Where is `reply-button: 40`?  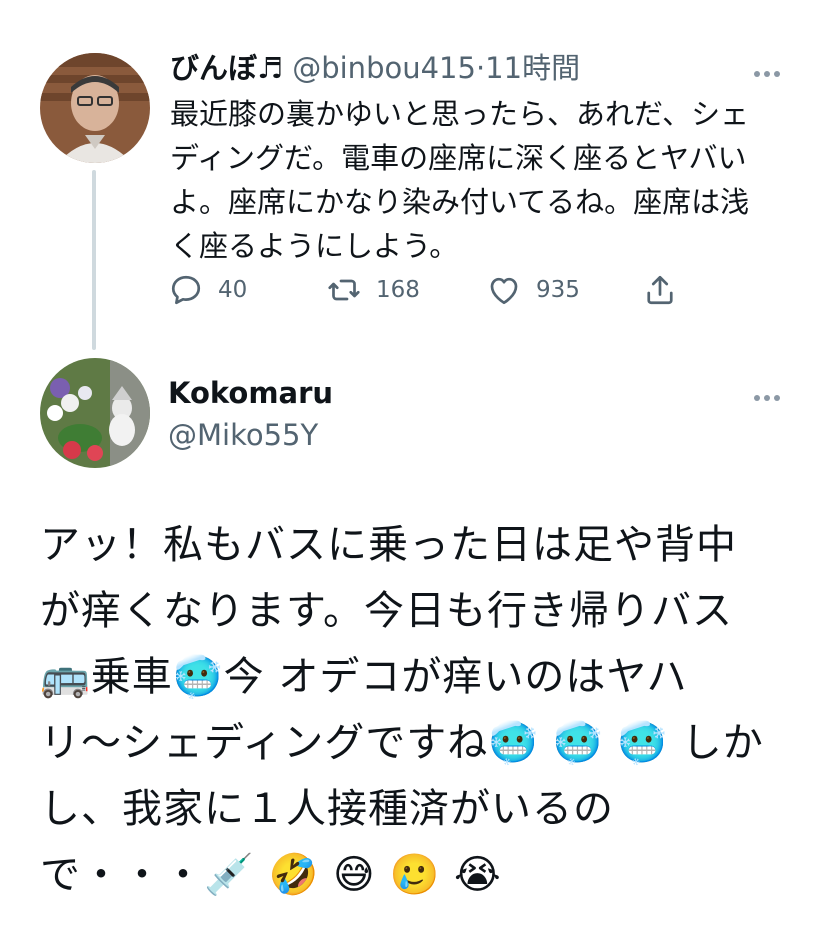 reply-button: 40 is located at coordinates (207, 290).